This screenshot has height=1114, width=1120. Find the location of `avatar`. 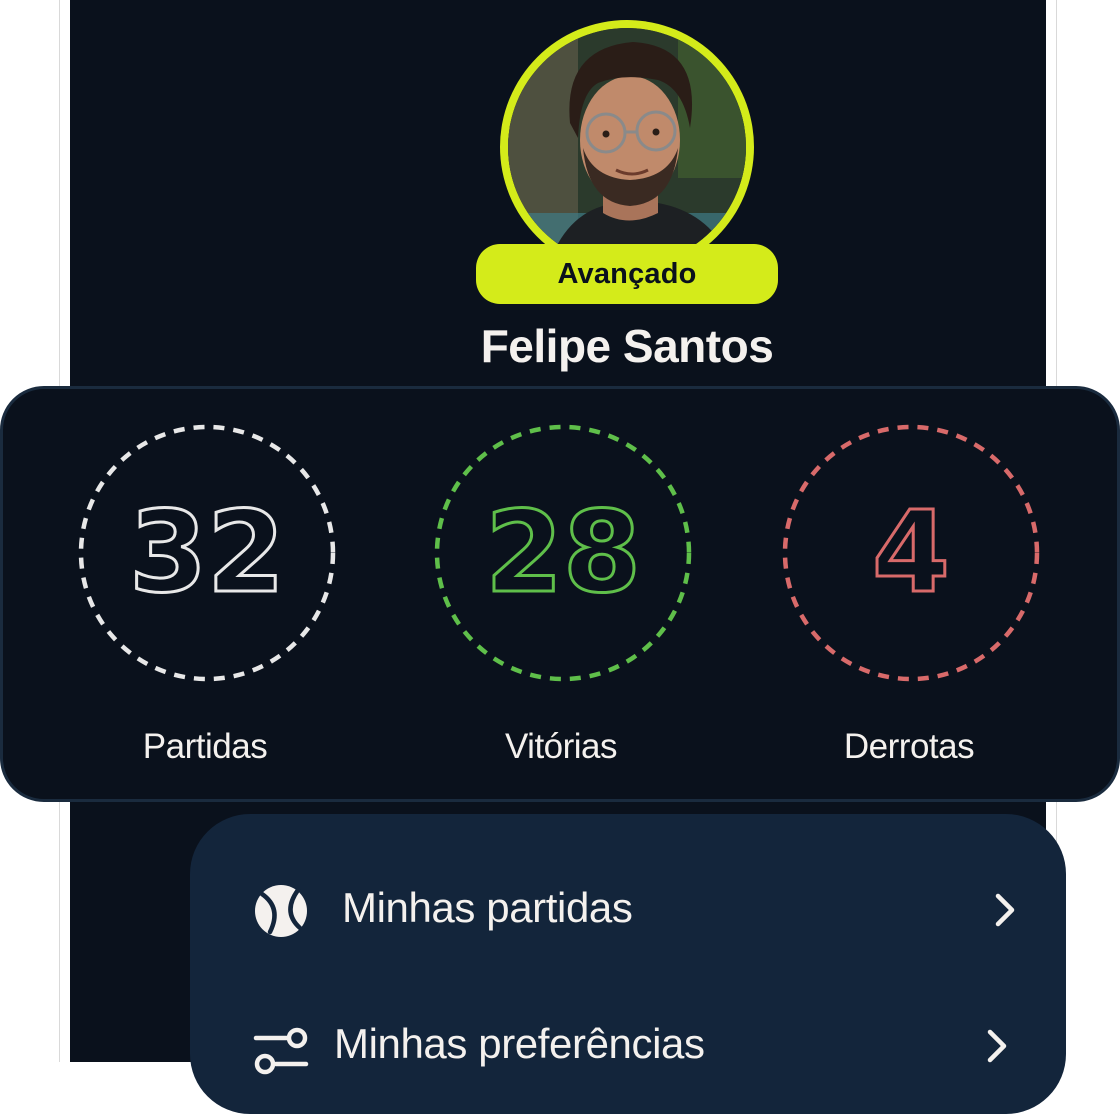

avatar is located at coordinates (627, 147).